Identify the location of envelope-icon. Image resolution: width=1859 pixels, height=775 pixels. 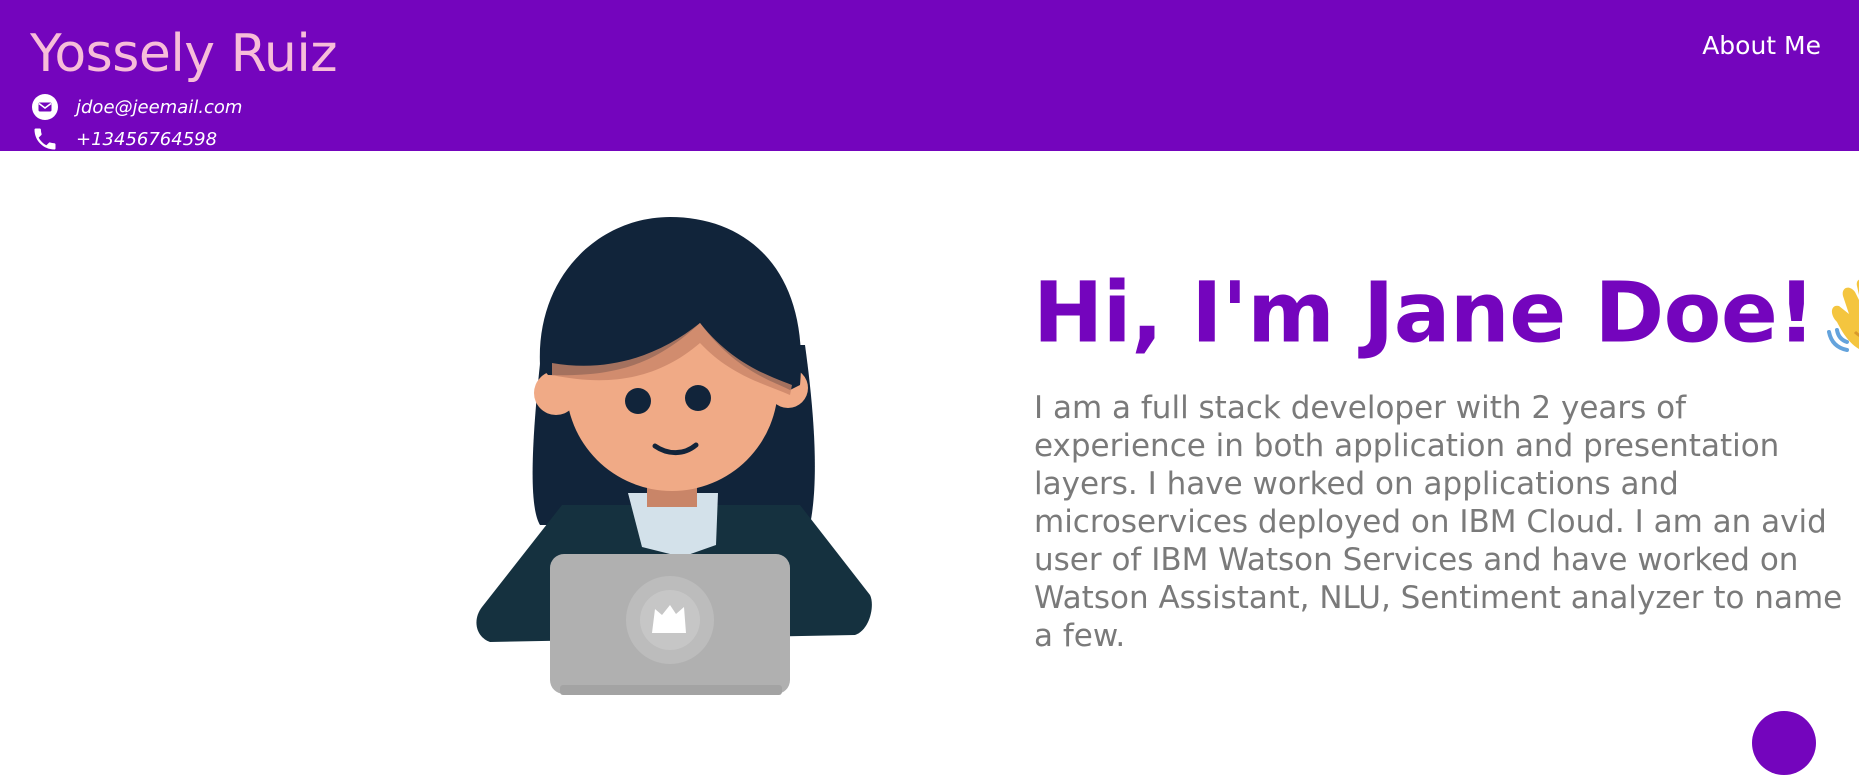
(45, 107).